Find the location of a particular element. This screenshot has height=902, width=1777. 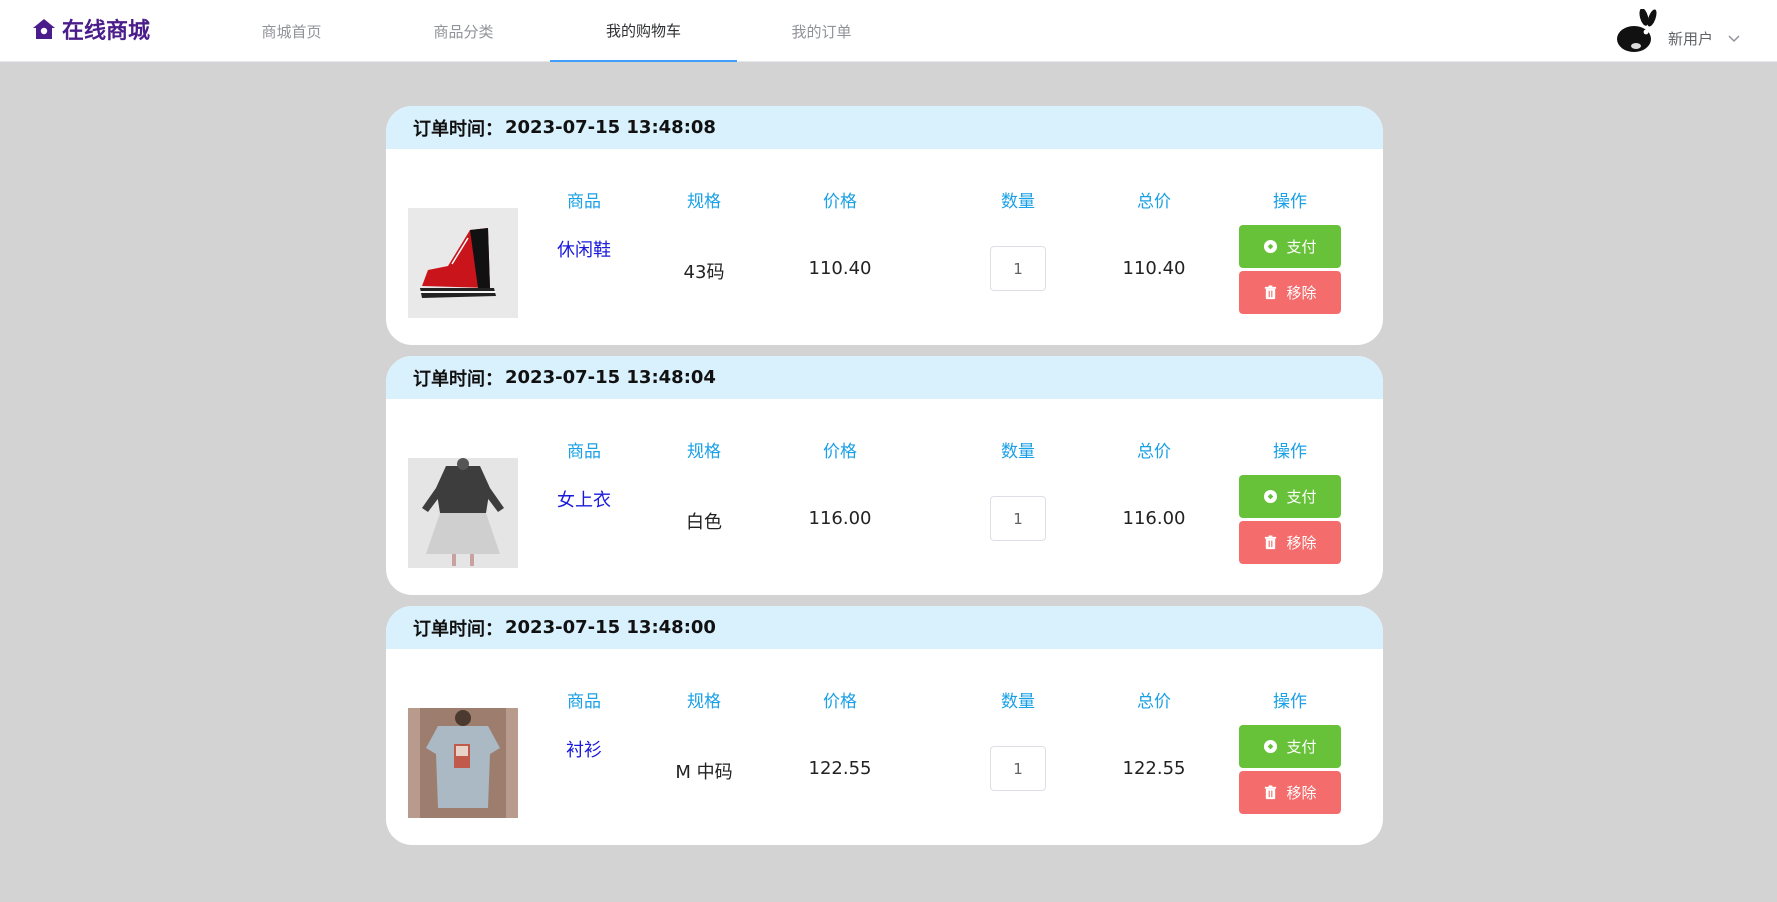

site-logo: 在线商城 is located at coordinates (91, 29).